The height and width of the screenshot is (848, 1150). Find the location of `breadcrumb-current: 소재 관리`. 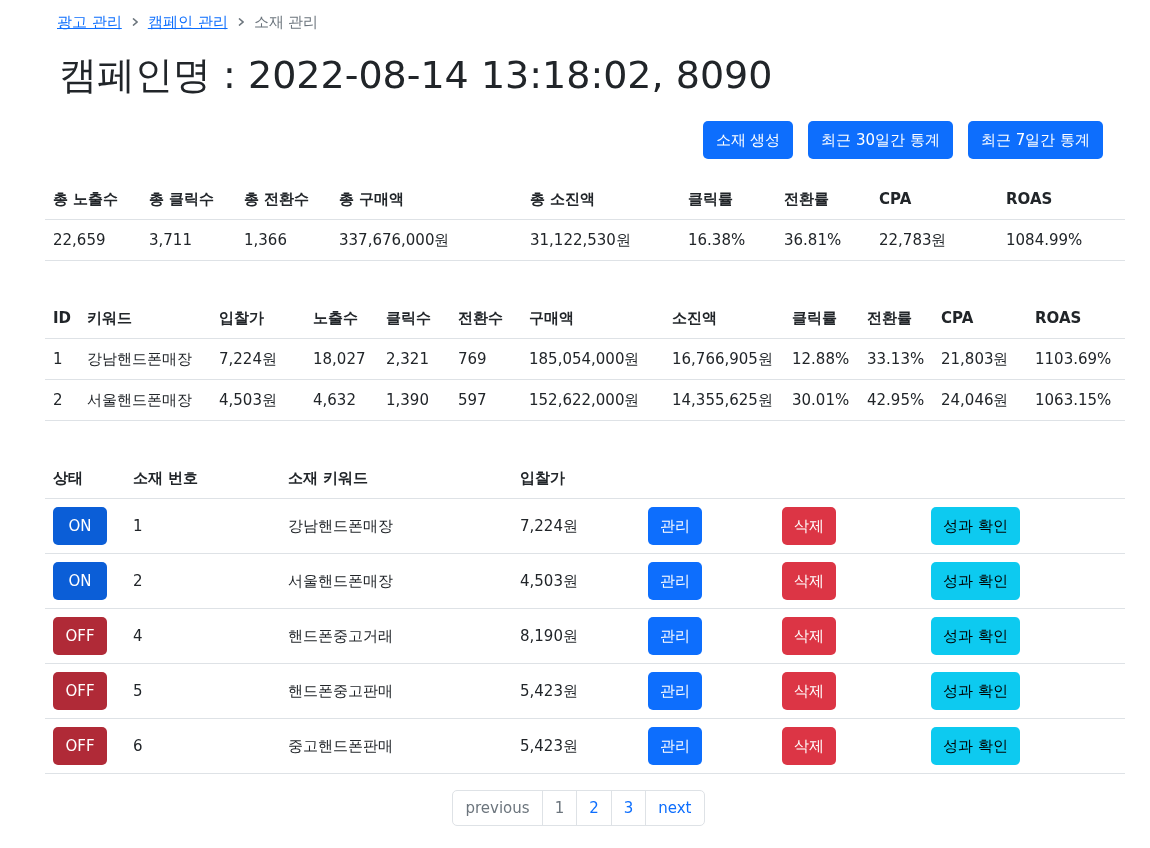

breadcrumb-current: 소재 관리 is located at coordinates (286, 22).